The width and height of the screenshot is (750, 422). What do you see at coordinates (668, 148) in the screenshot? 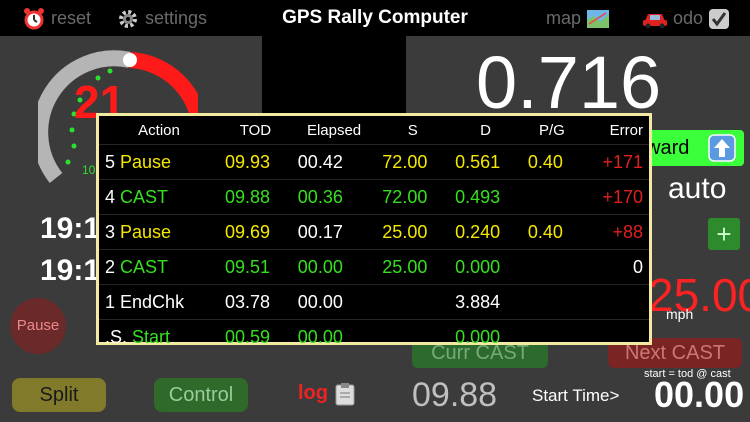
I see `forward-label: ward` at bounding box center [668, 148].